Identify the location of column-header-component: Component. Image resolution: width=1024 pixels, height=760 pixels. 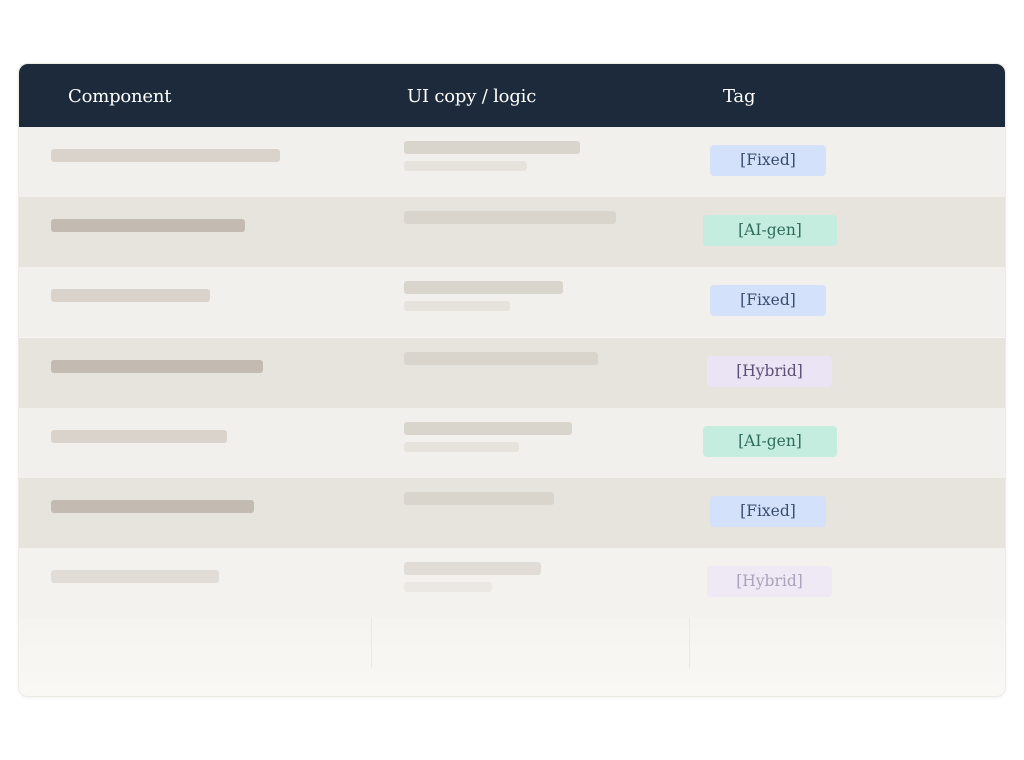
(120, 96).